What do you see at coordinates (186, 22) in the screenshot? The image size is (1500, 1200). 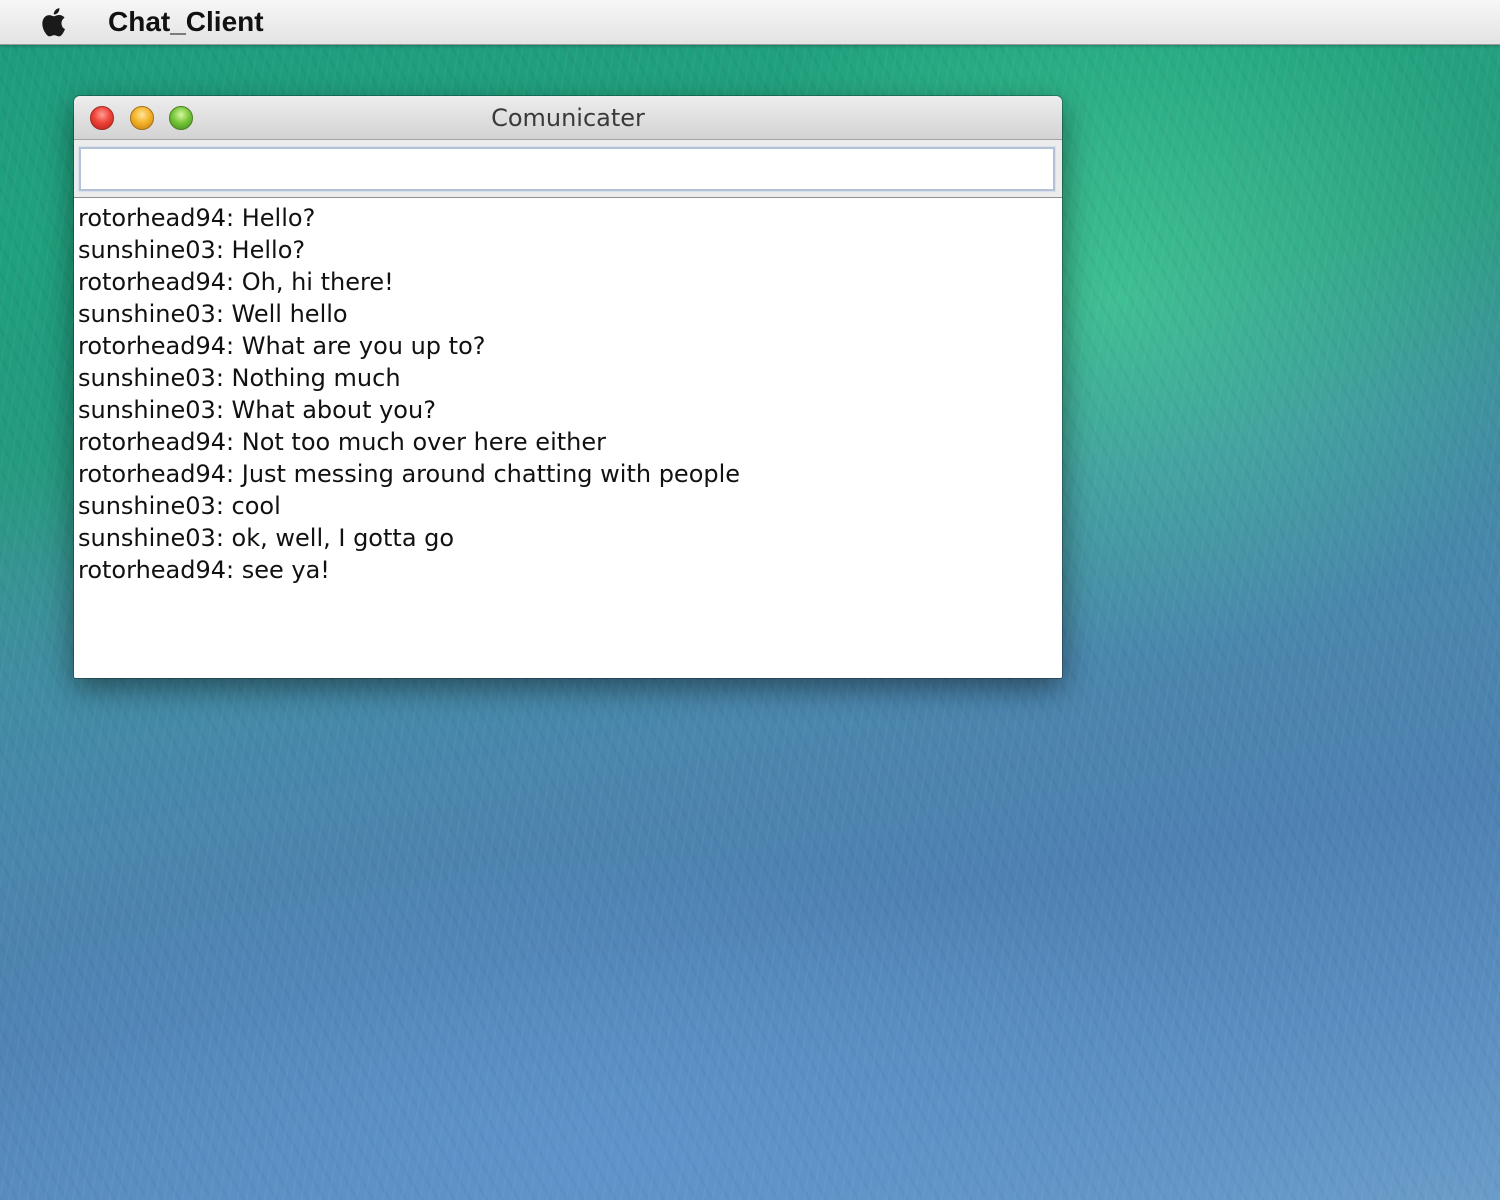 I see `app-name-menu: Chat_Client` at bounding box center [186, 22].